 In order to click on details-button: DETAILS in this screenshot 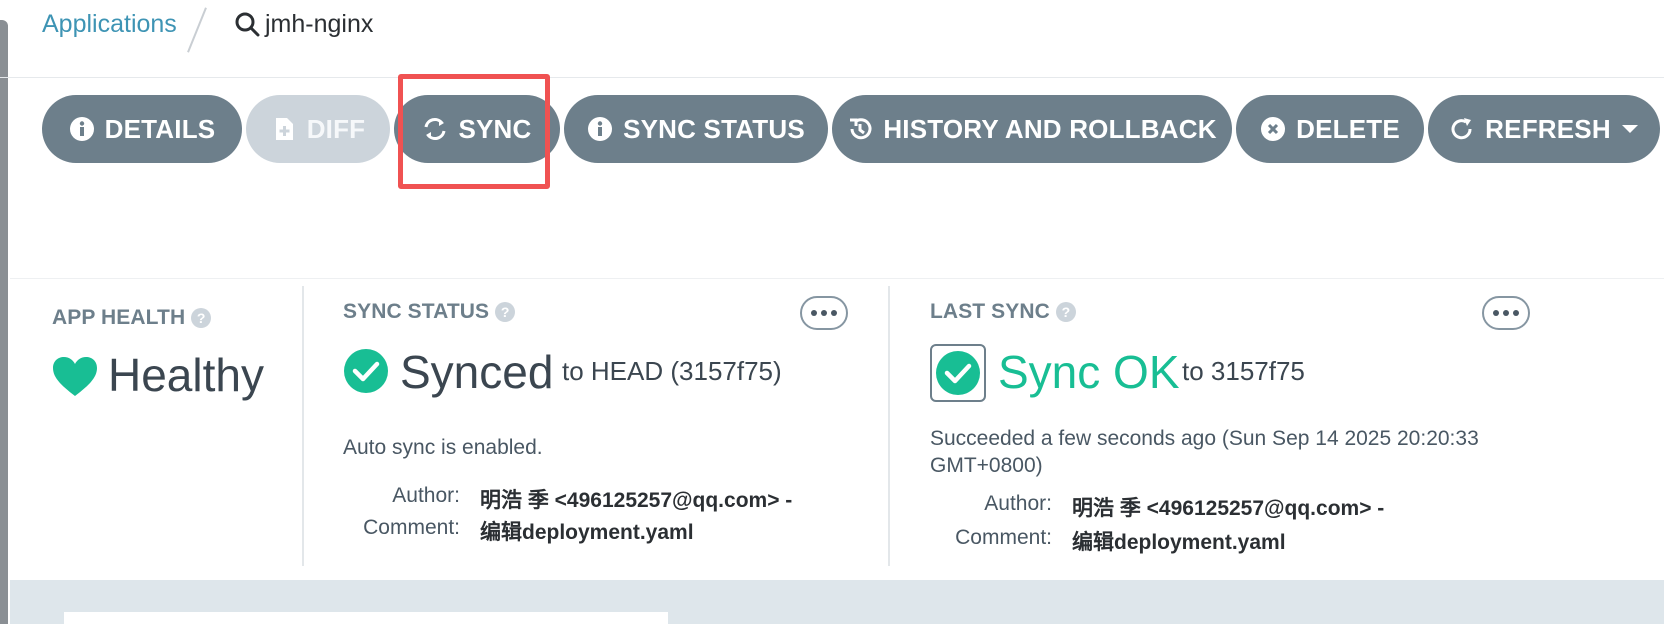, I will do `click(142, 129)`.